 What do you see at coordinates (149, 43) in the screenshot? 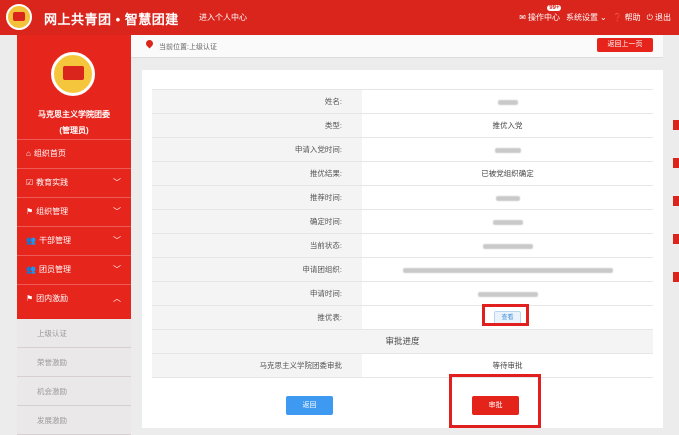
I see `location-pin-icon` at bounding box center [149, 43].